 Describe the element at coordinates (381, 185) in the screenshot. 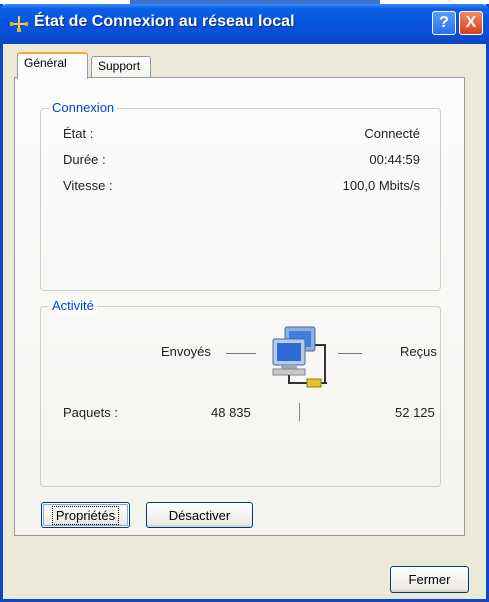

I see `speed-value: 100,0 Mbits/s` at that location.